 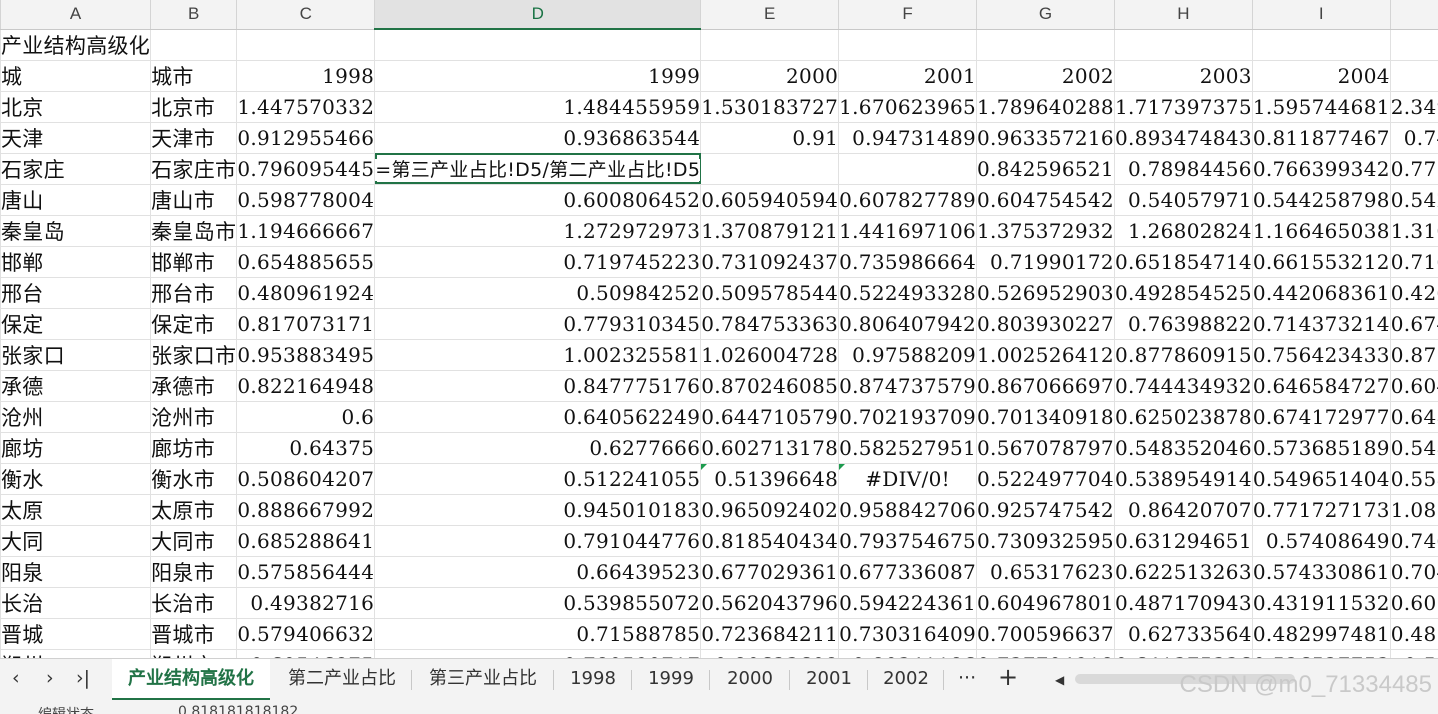 What do you see at coordinates (1183, 603) in the screenshot?
I see `value-cell: 0.487170943` at bounding box center [1183, 603].